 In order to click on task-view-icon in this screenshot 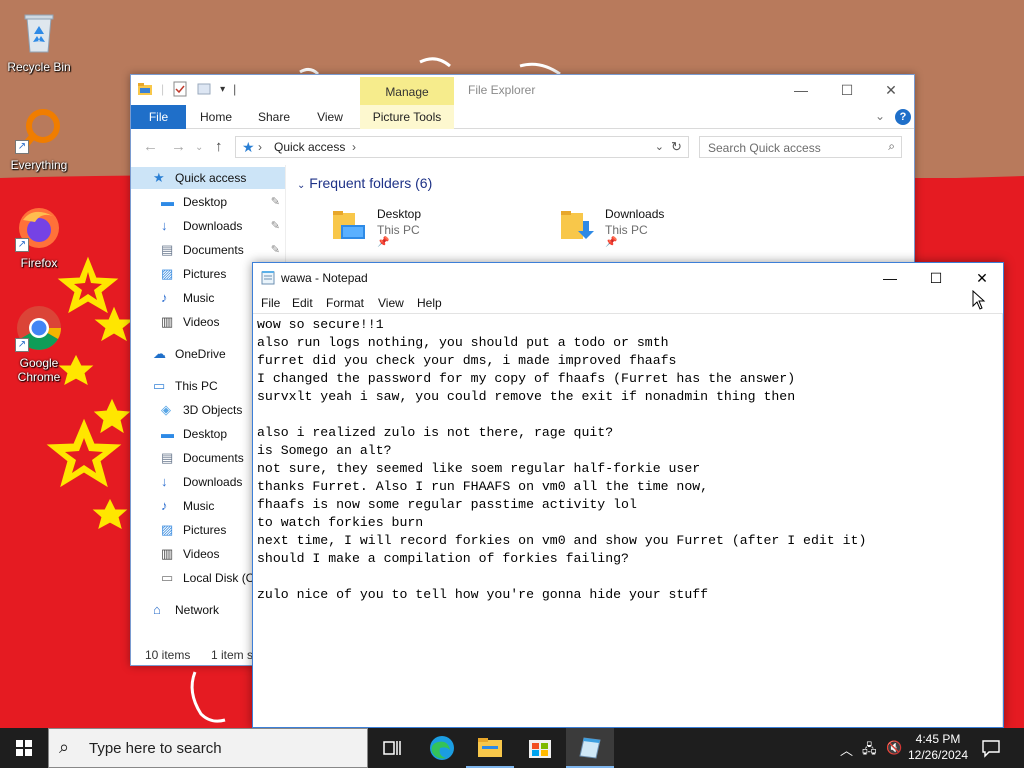, I will do `click(392, 748)`.